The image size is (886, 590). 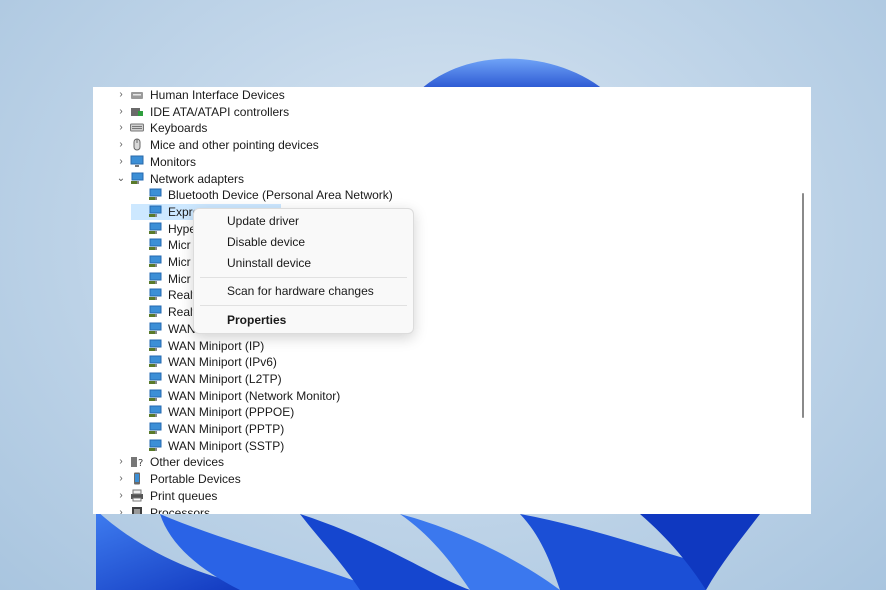 What do you see at coordinates (443, 346) in the screenshot?
I see `tree-item-network-adapter: WAN Miniport (IP)` at bounding box center [443, 346].